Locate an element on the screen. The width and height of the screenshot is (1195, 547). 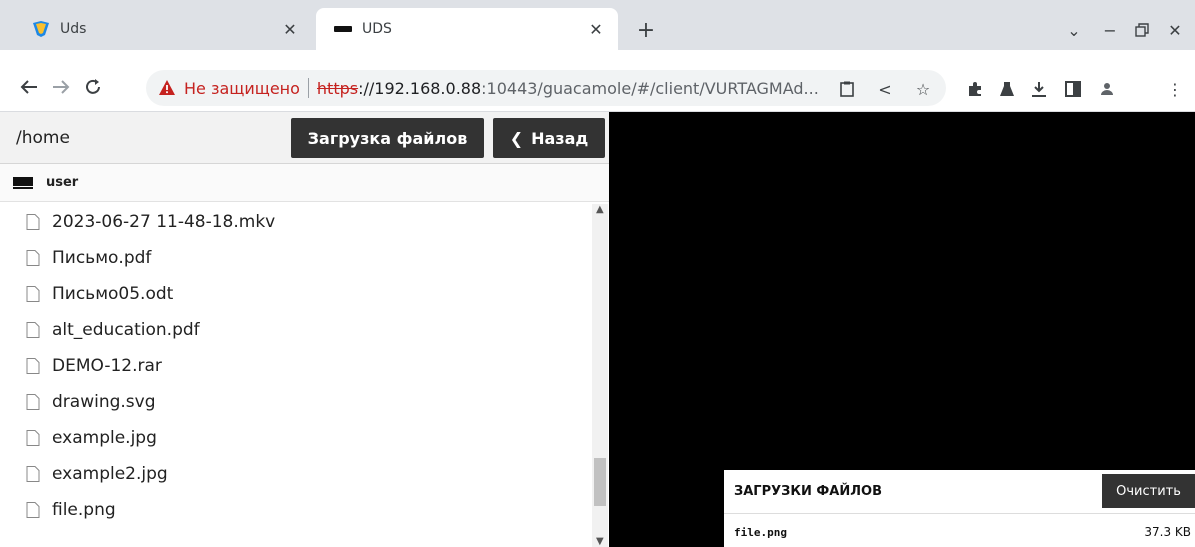
transfers-header: ЗАГРУЗКИ ФАЙЛОВ Очистить is located at coordinates (959, 492).